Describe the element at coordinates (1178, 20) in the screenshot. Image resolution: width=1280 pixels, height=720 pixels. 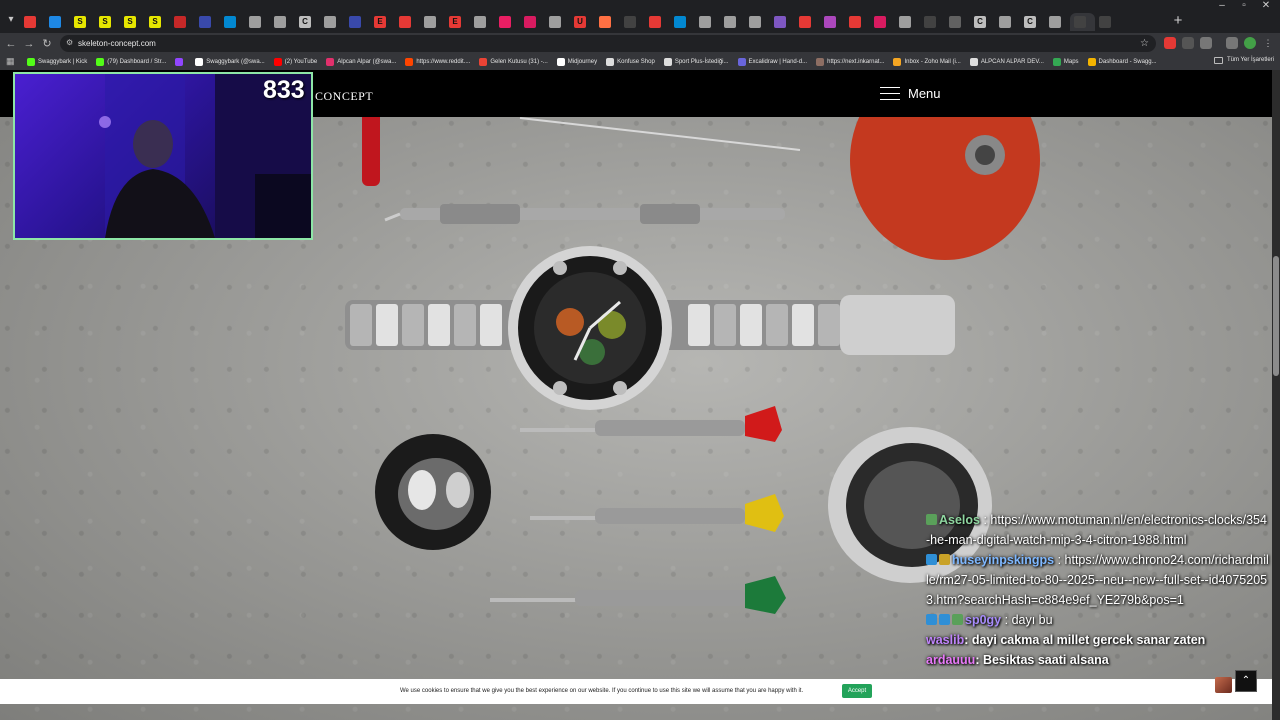
I see `new-tab-icon: +` at that location.